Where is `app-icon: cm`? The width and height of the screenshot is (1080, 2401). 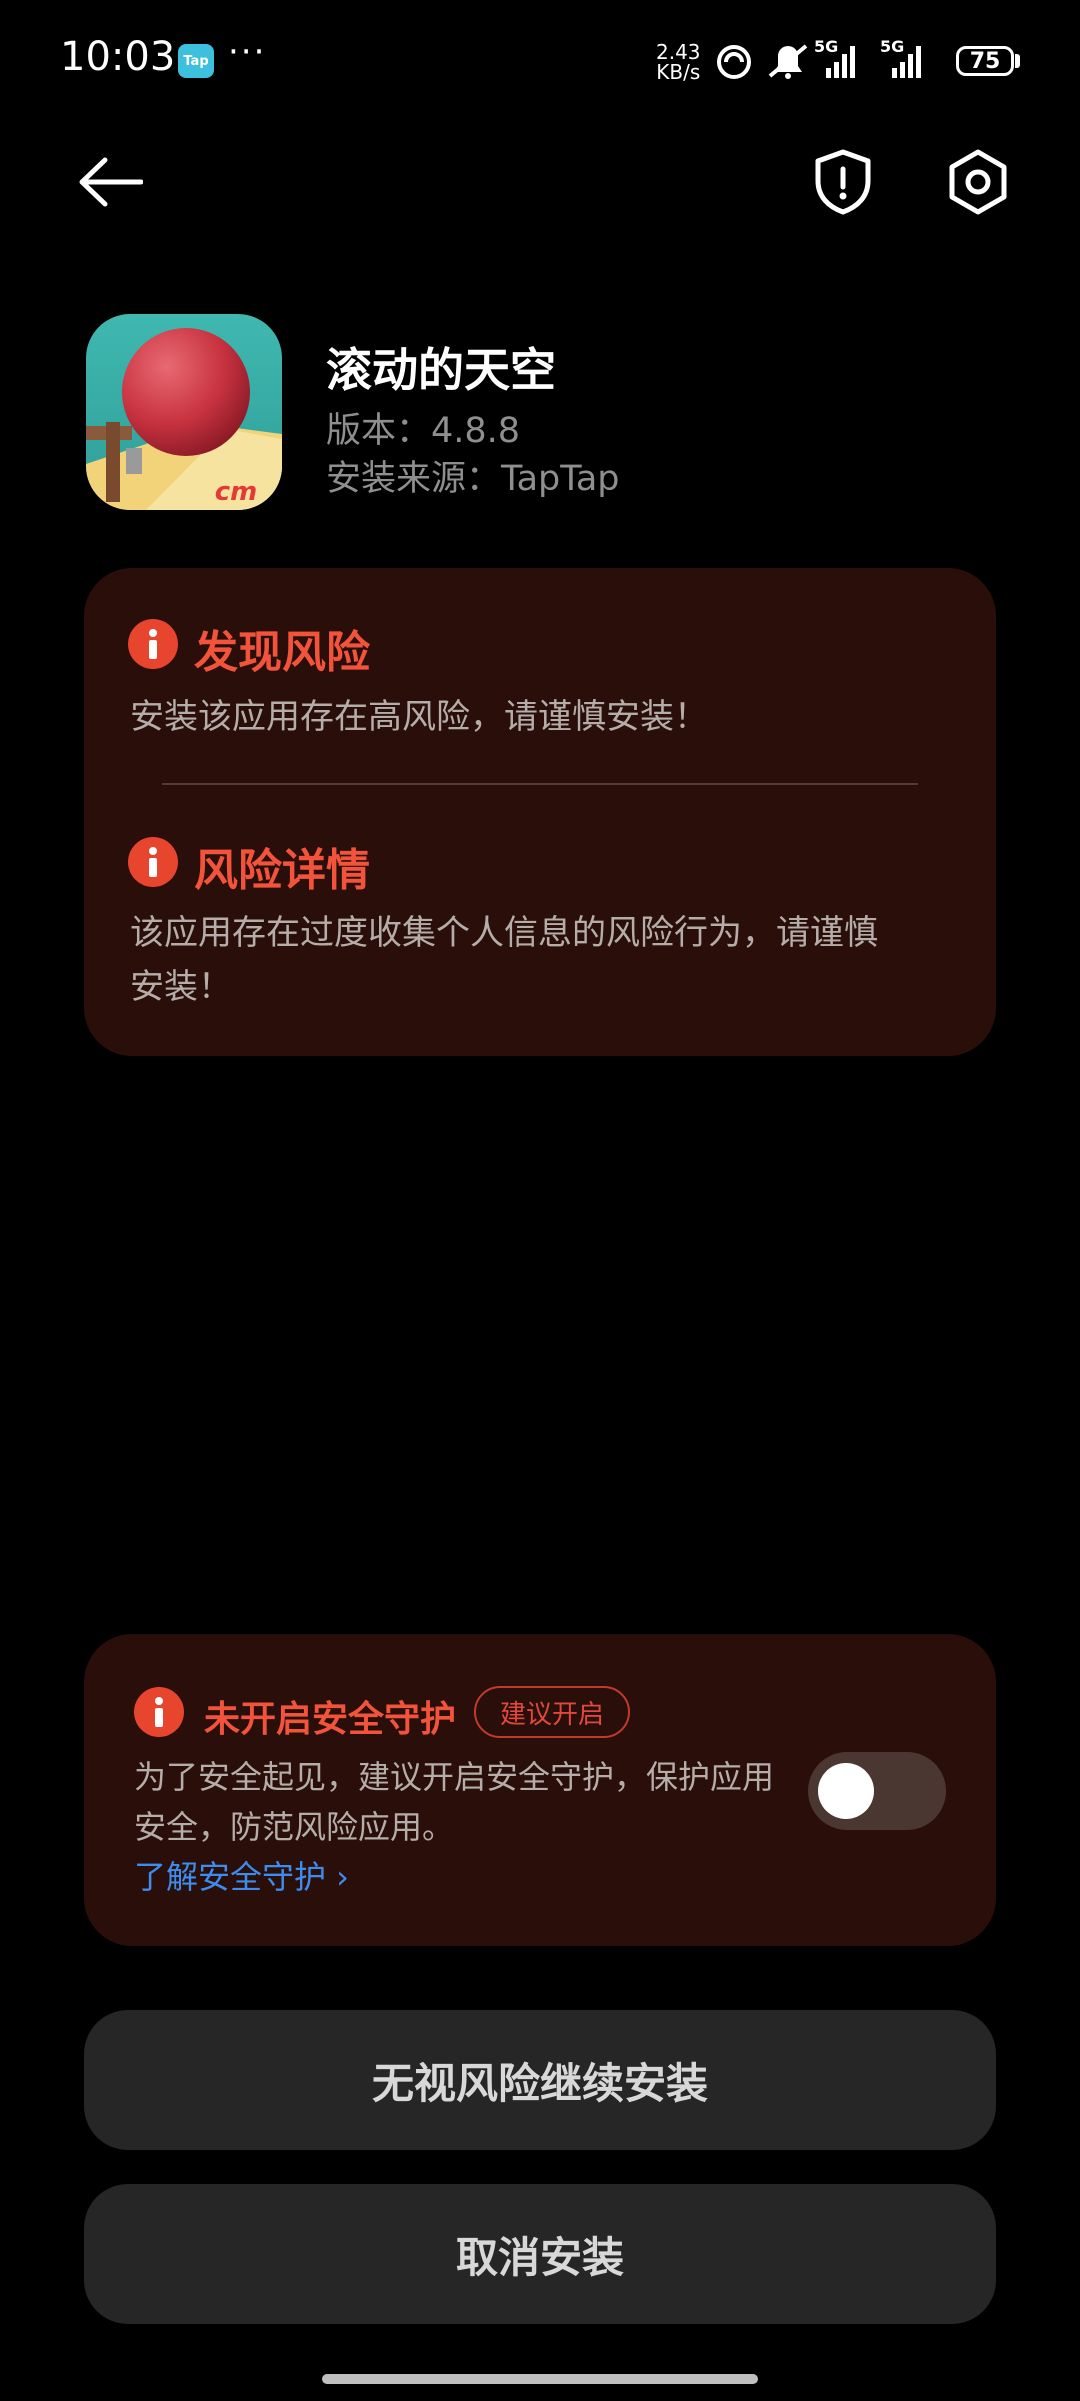 app-icon: cm is located at coordinates (184, 412).